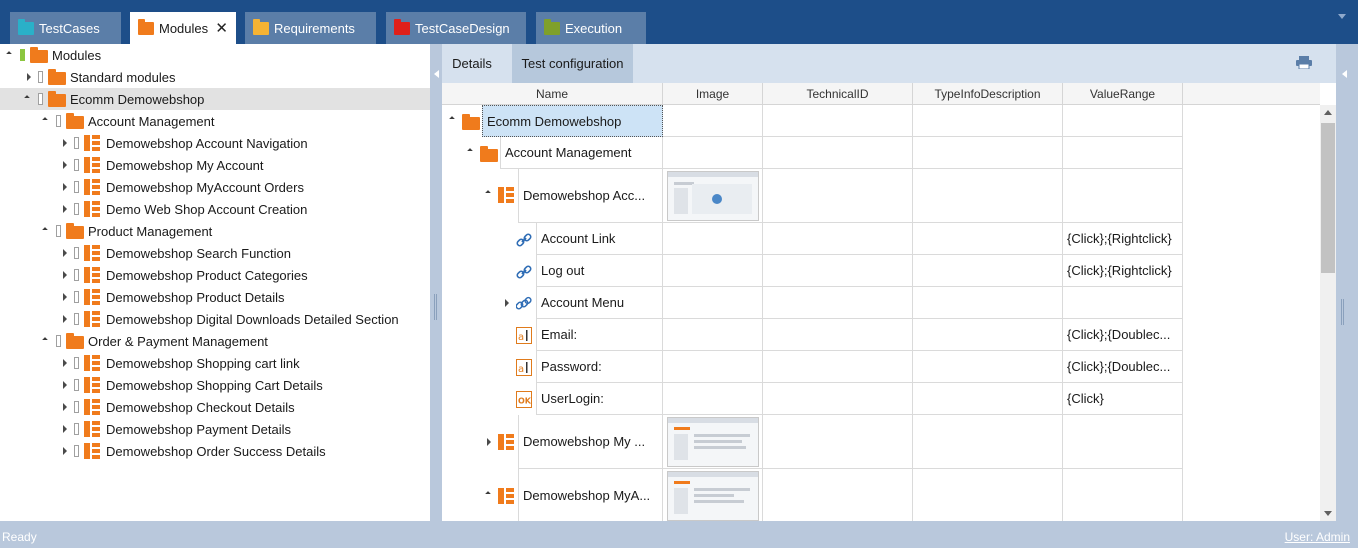  What do you see at coordinates (310, 28) in the screenshot?
I see `tab-requirements: Requirements` at bounding box center [310, 28].